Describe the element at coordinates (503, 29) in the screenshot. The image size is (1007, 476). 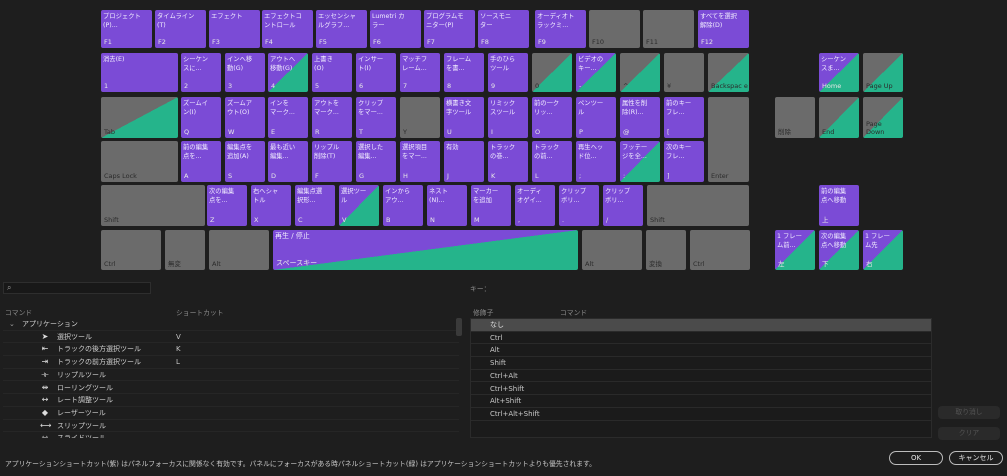
I see `key-f8: ソースモニ ター F8` at that location.